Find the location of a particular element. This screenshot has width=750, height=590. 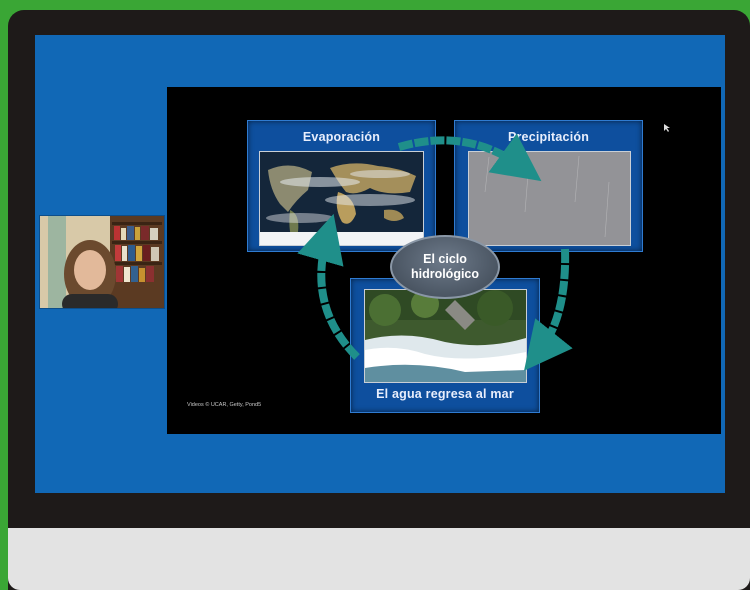

image-credit: Videos © UCAR, Getty, Pond5 is located at coordinates (224, 405).